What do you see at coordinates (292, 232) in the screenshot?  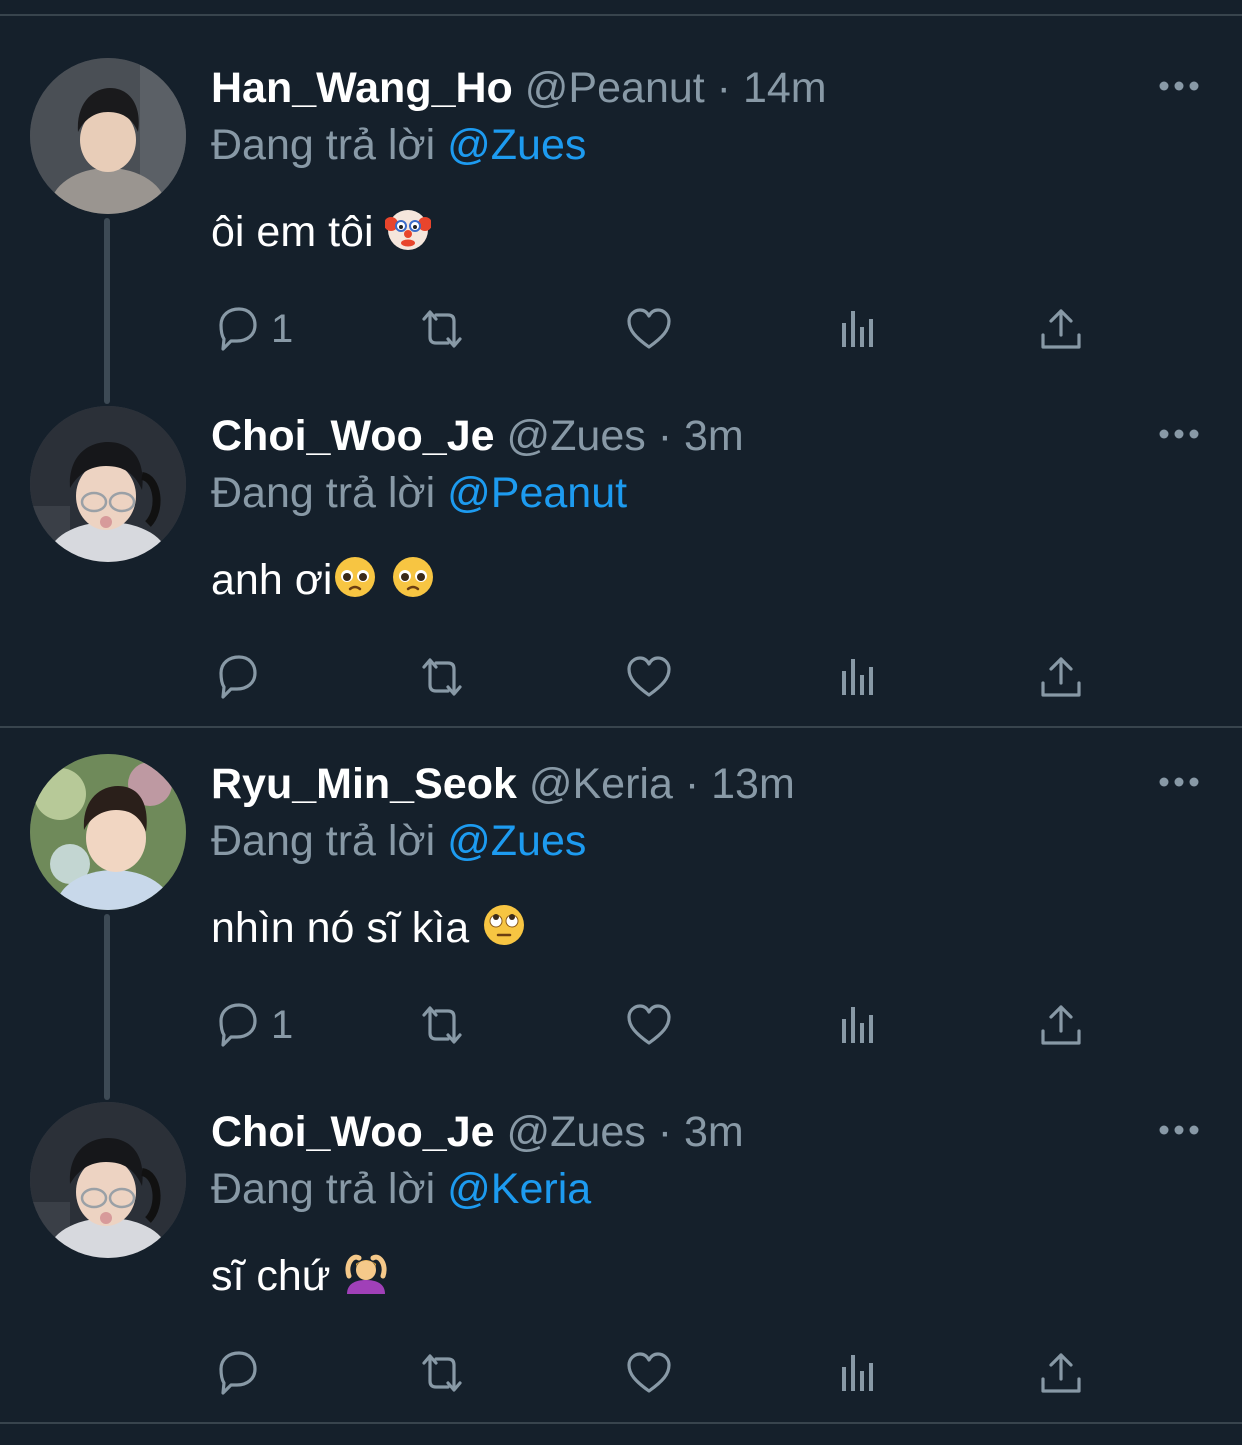 I see `tweet-text-content: ôi em tôi` at bounding box center [292, 232].